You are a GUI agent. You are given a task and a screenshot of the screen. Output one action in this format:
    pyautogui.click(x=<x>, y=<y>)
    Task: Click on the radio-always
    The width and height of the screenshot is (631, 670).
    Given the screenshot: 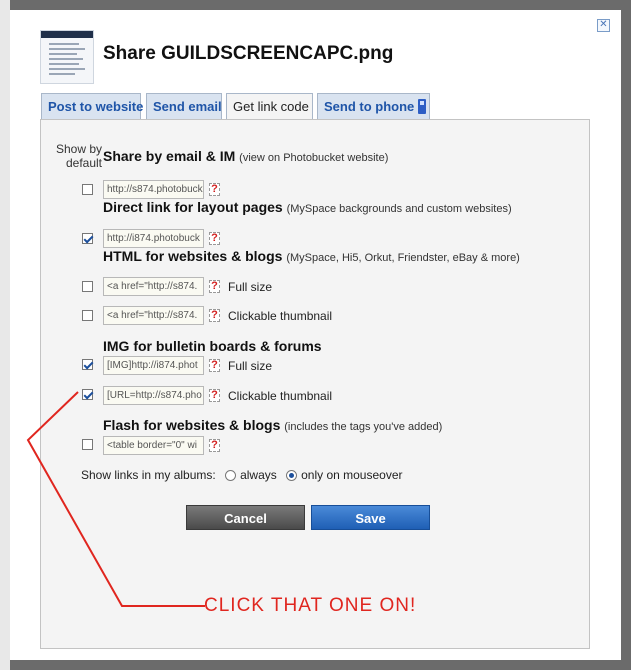 What is the action you would take?
    pyautogui.click(x=231, y=475)
    